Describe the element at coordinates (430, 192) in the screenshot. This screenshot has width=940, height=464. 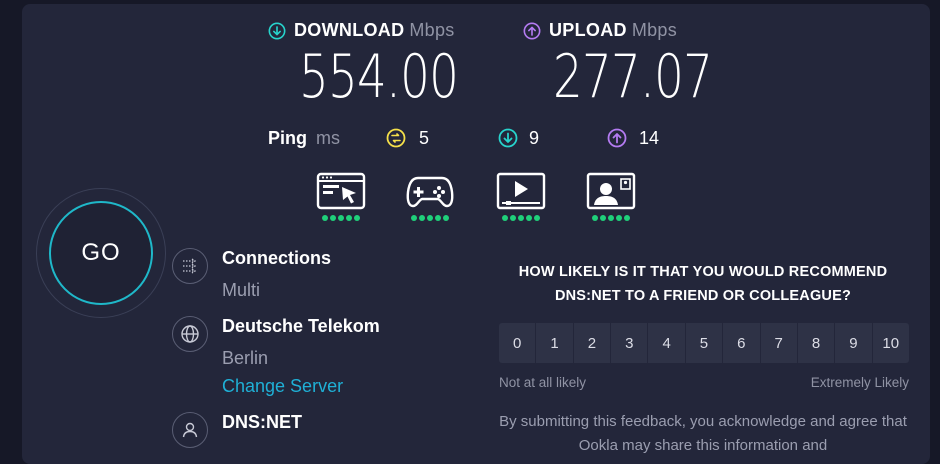
I see `gaming-icon` at that location.